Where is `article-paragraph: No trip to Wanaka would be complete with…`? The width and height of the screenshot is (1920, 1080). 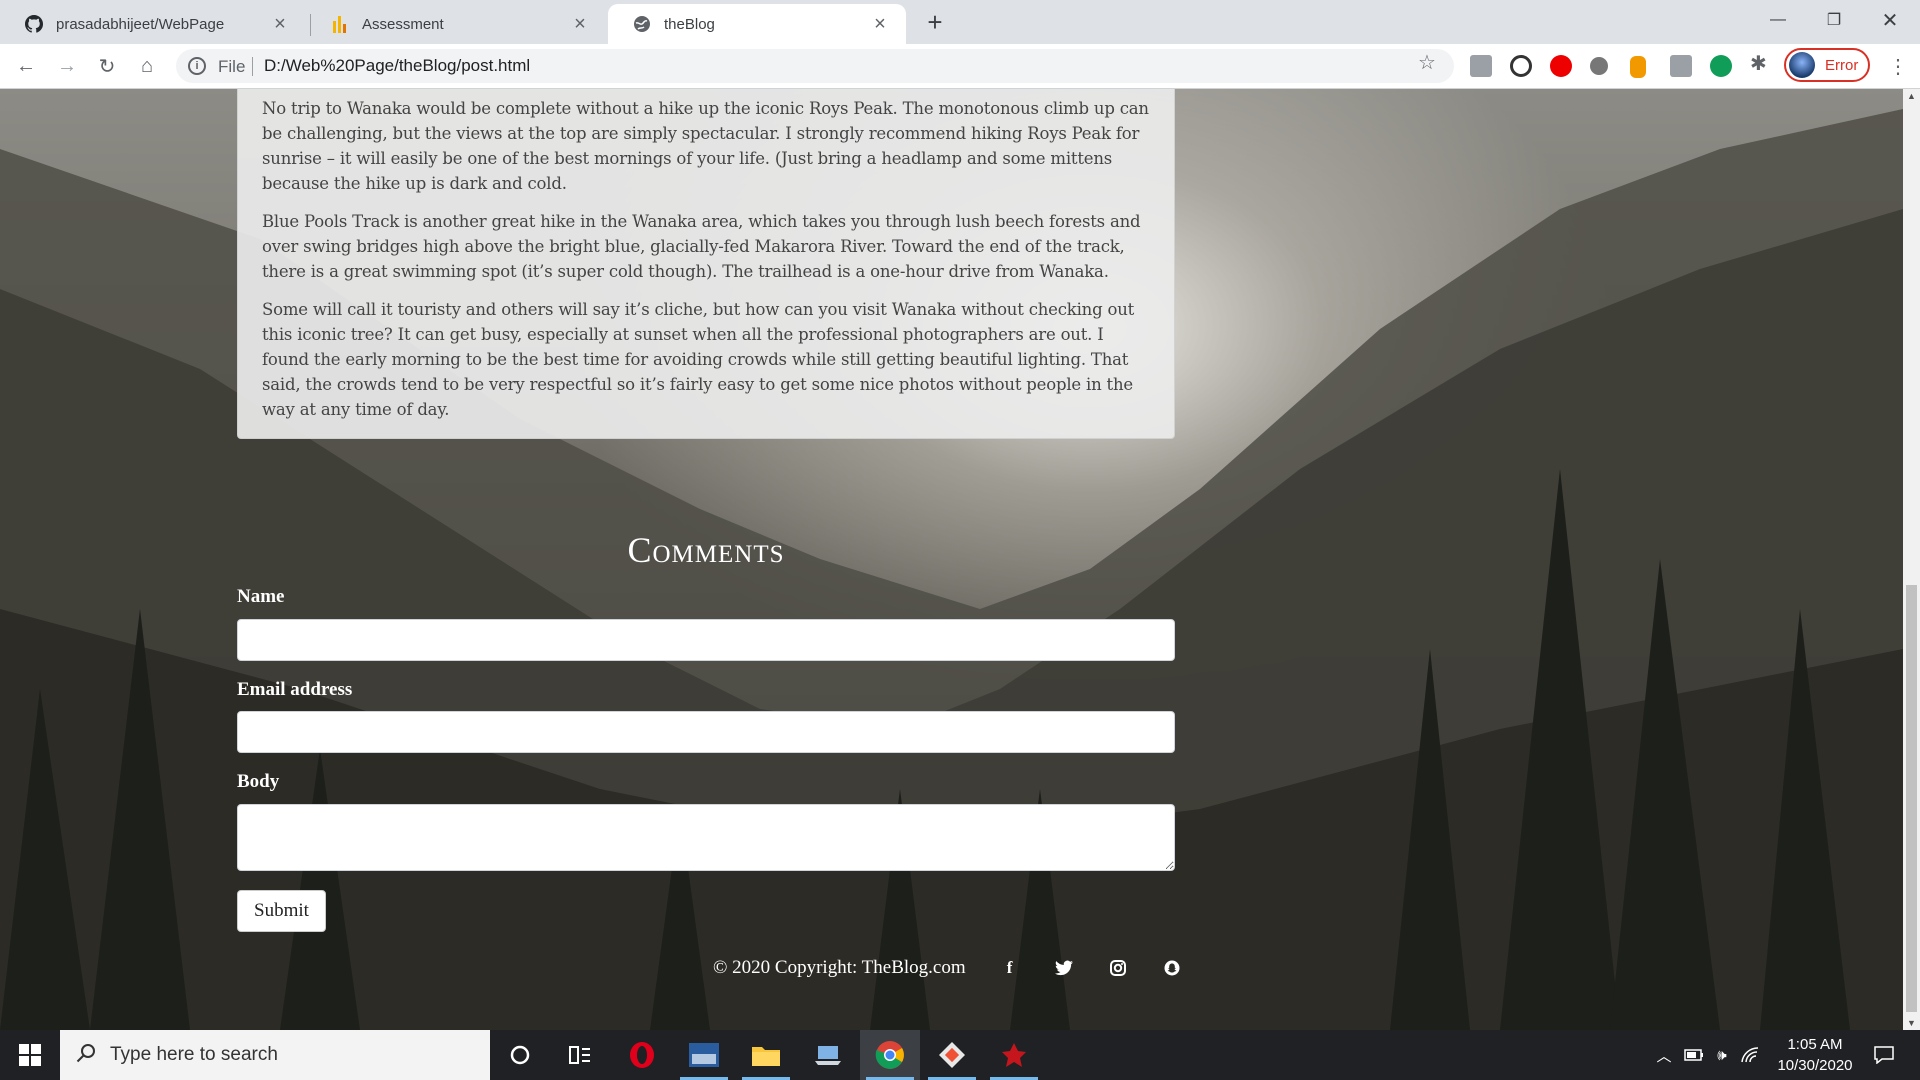
article-paragraph: No trip to Wanaka would be complete with… is located at coordinates (705, 146).